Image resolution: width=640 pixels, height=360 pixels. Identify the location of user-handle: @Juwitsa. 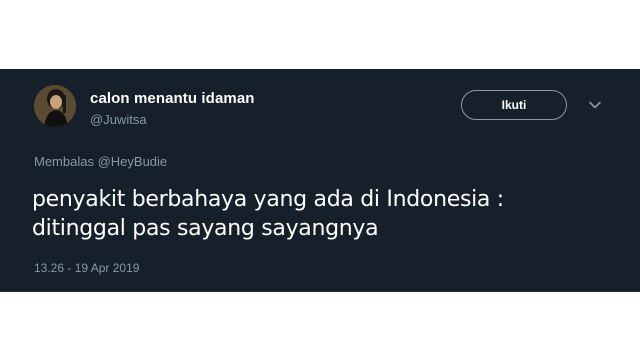
(118, 119).